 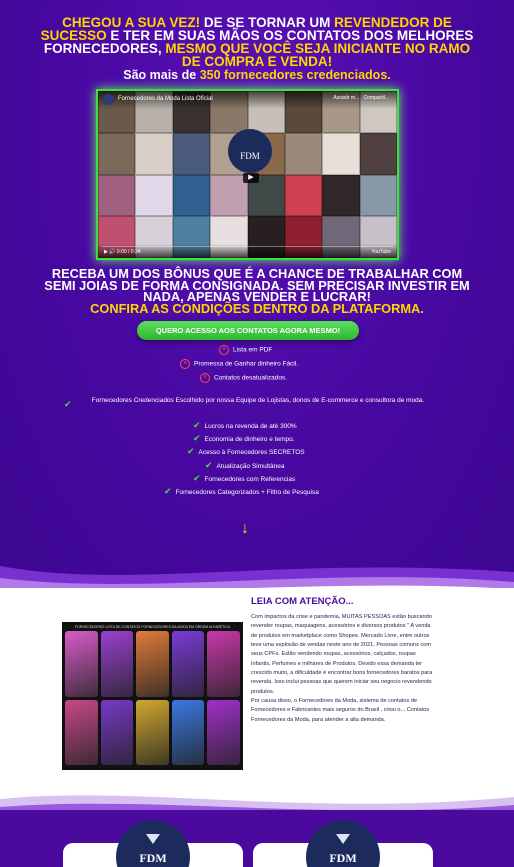 I want to click on positive-label: Atualização Simultânea, so click(x=250, y=466).